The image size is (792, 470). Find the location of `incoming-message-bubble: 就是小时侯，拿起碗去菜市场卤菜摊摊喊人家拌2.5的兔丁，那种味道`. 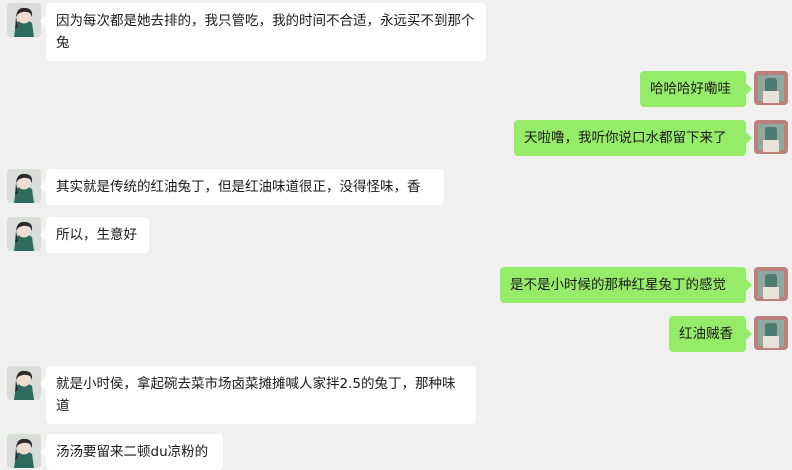

incoming-message-bubble: 就是小时侯，拿起碗去菜市场卤菜摊摊喊人家拌2.5的兔丁，那种味道 is located at coordinates (258, 395).